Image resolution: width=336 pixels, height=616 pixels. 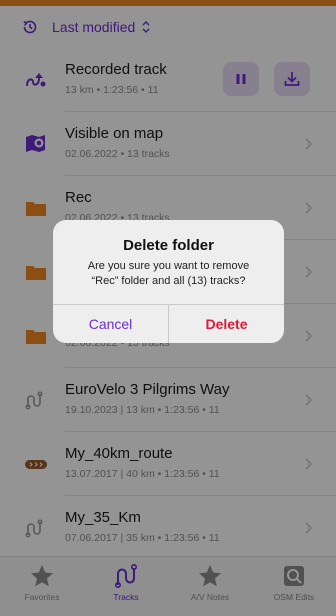 What do you see at coordinates (111, 324) in the screenshot?
I see `cancel-button: Cancel` at bounding box center [111, 324].